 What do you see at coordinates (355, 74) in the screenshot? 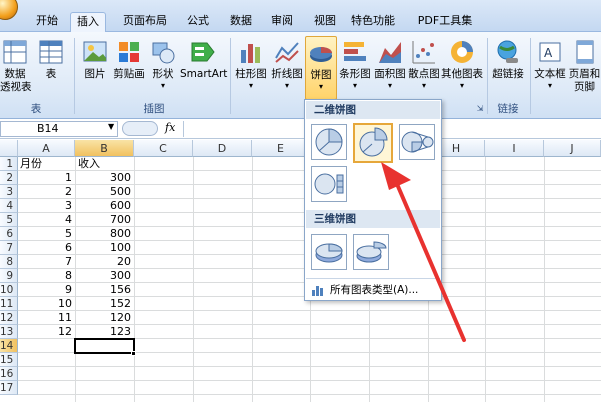
I see `bar-chart-label: 条形图` at bounding box center [355, 74].